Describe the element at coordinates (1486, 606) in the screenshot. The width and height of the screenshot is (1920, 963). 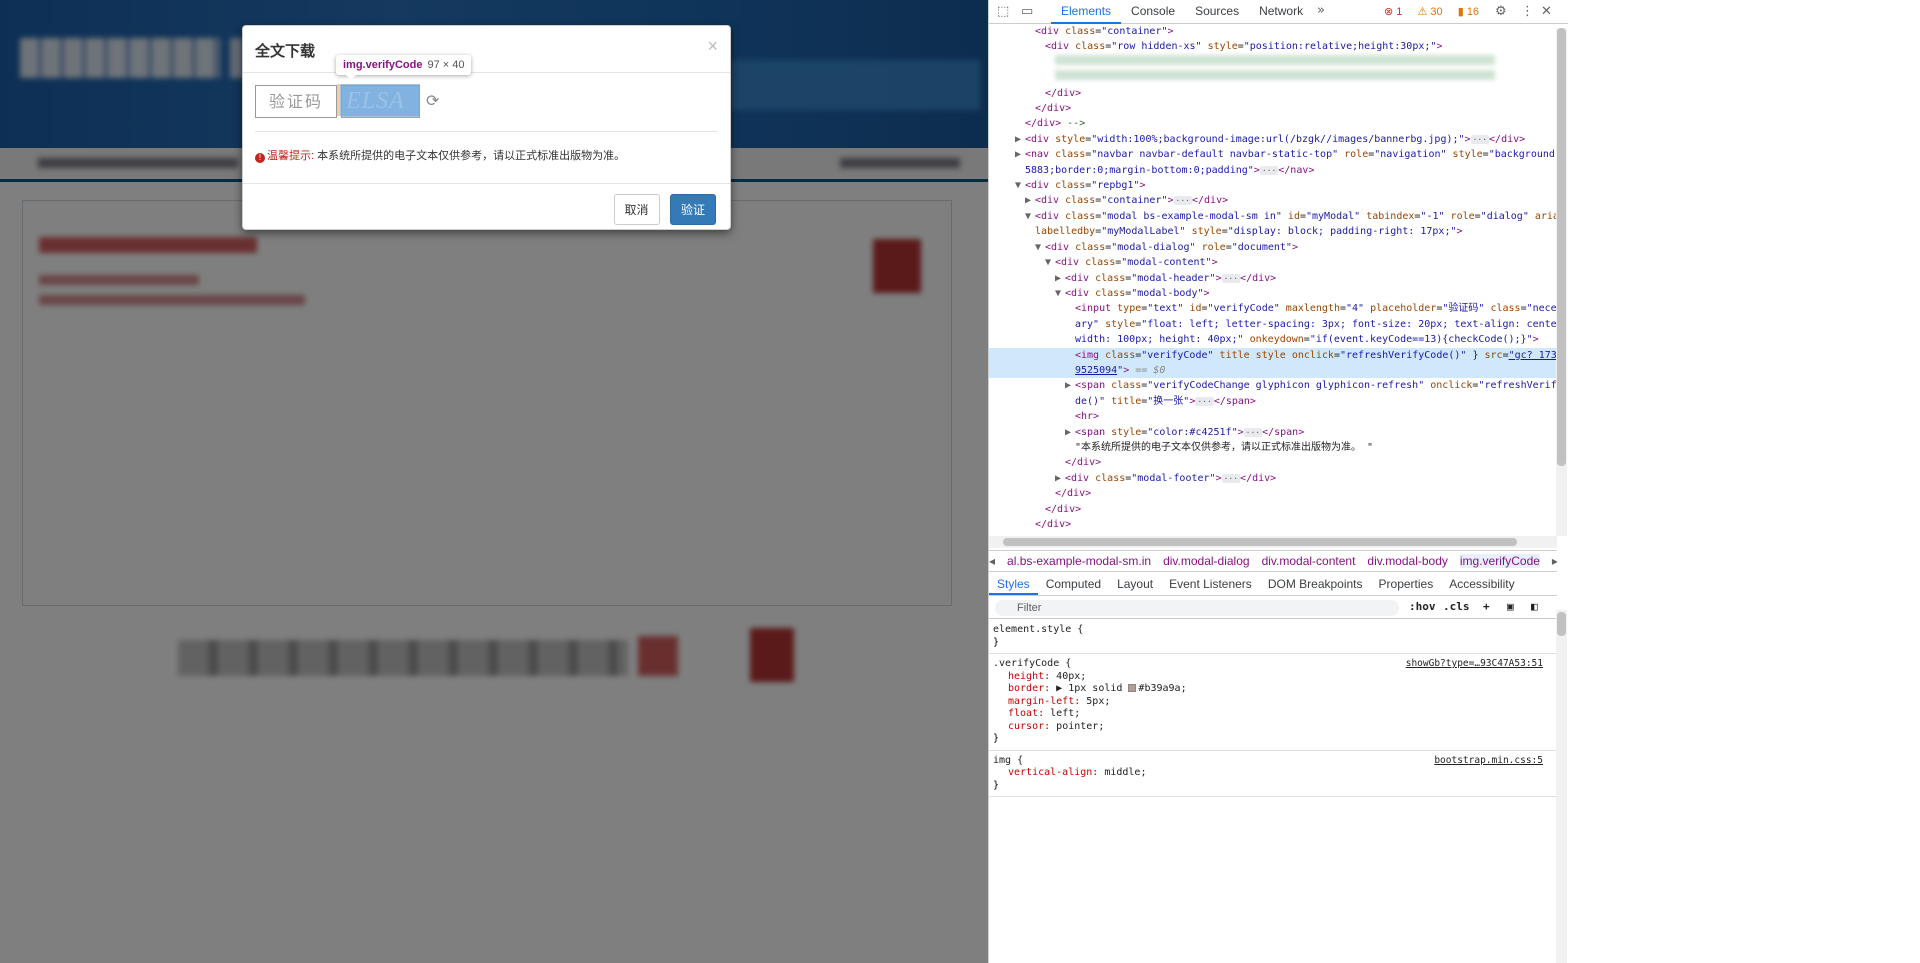
I see `new-style-rule-icon: +` at that location.